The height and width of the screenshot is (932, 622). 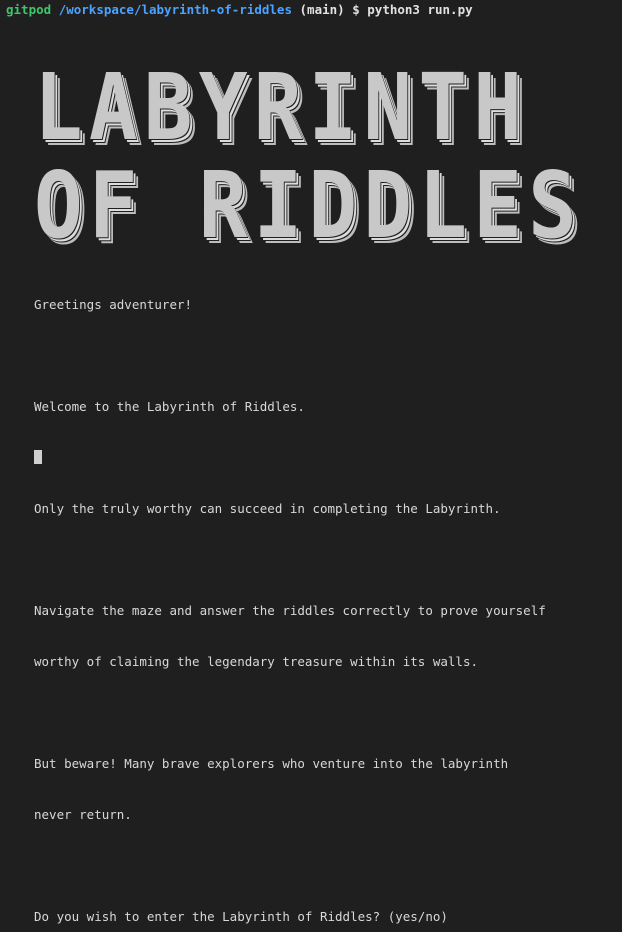 I want to click on greeting-text: Greetings adventurer!, so click(x=113, y=304).